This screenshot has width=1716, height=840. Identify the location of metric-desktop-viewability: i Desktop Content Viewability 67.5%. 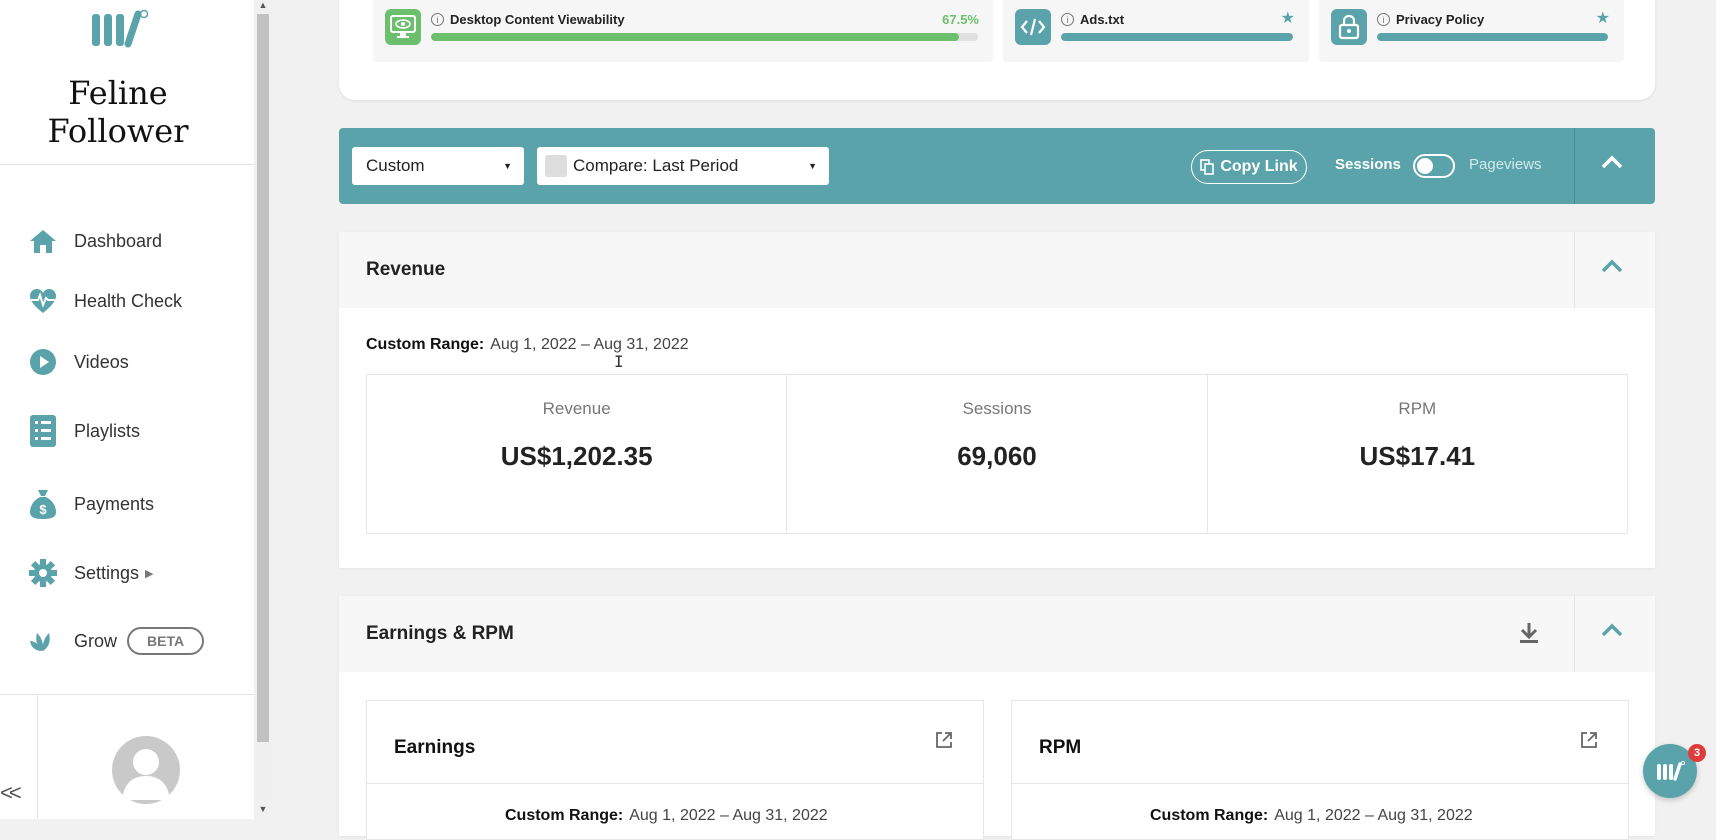
(683, 31).